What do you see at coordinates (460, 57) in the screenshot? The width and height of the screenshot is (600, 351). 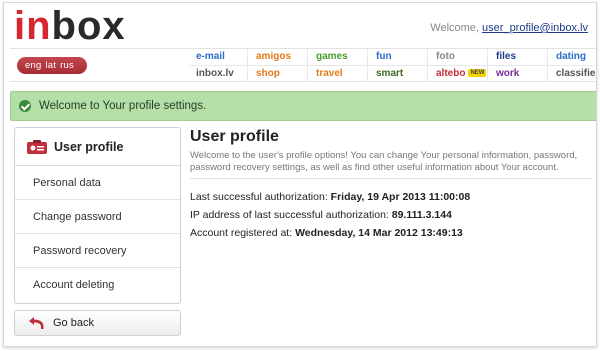 I see `nav-link-foto: foto` at bounding box center [460, 57].